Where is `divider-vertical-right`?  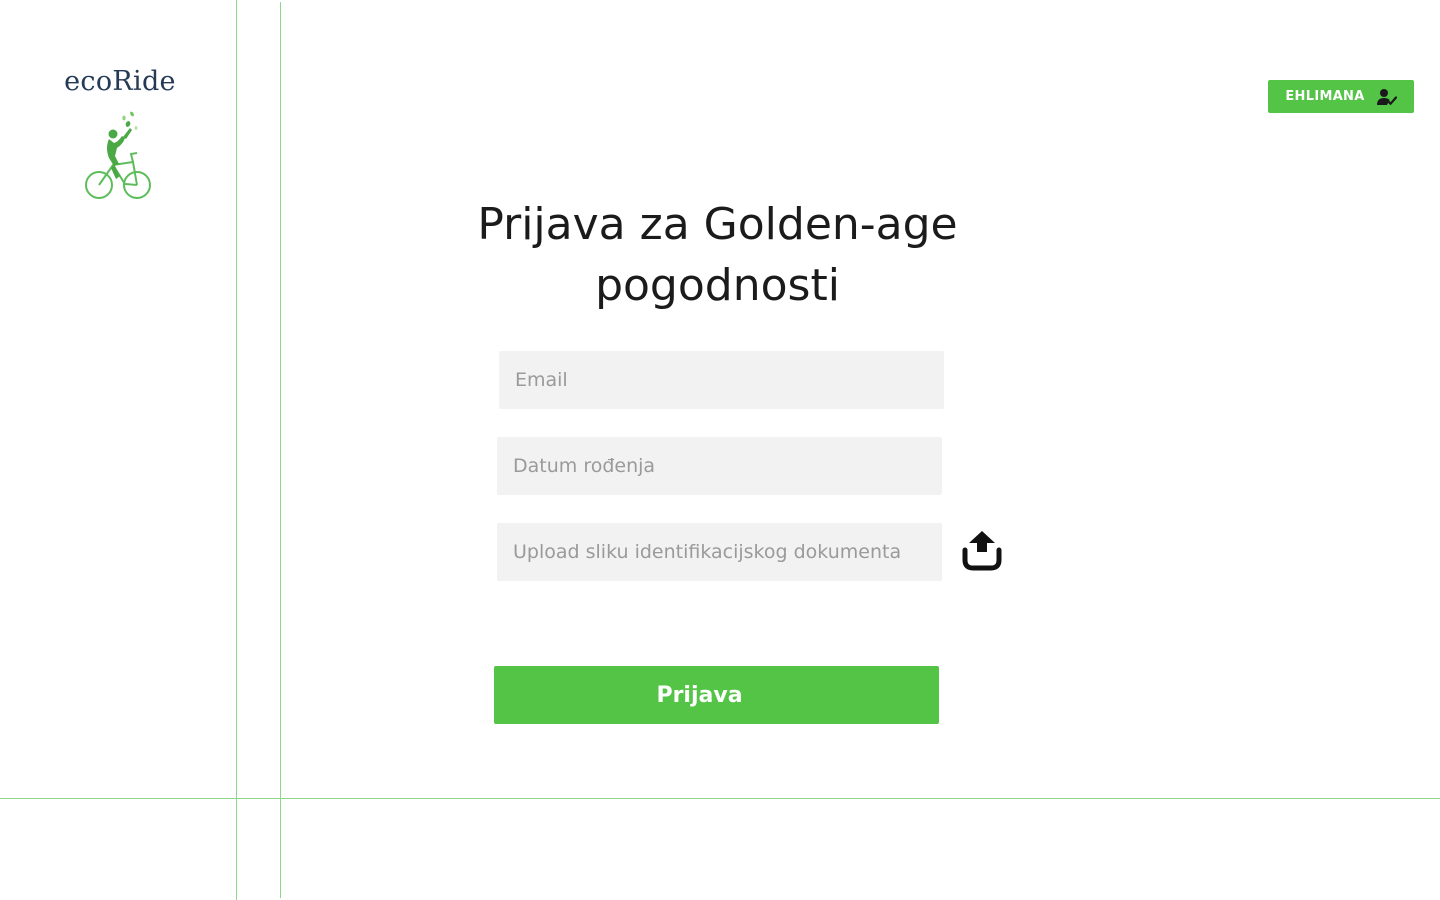
divider-vertical-right is located at coordinates (280, 450).